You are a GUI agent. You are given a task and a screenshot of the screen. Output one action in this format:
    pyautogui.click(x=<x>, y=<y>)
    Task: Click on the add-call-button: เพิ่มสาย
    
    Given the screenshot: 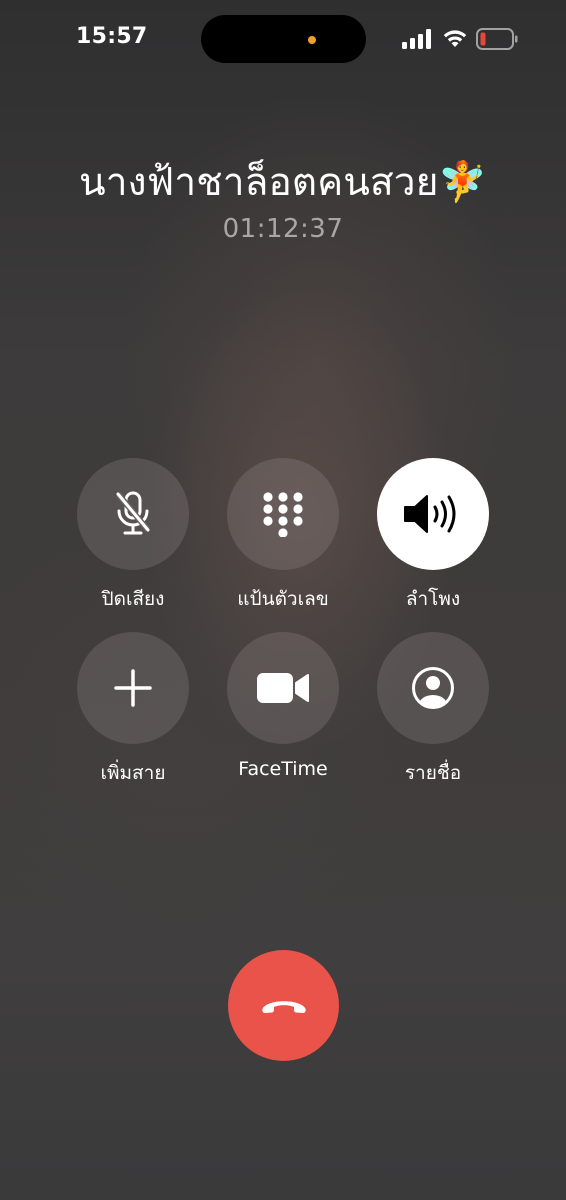 What is the action you would take?
    pyautogui.click(x=133, y=710)
    